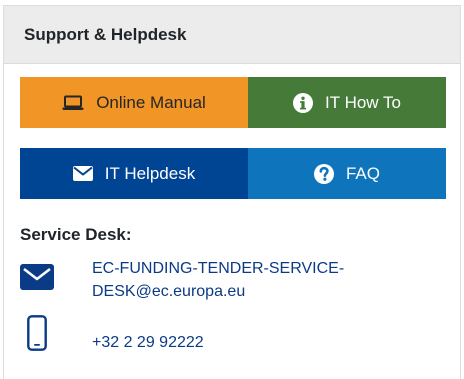 Image resolution: width=464 pixels, height=379 pixels. Describe the element at coordinates (37, 333) in the screenshot. I see `mobile-phone-icon` at that location.